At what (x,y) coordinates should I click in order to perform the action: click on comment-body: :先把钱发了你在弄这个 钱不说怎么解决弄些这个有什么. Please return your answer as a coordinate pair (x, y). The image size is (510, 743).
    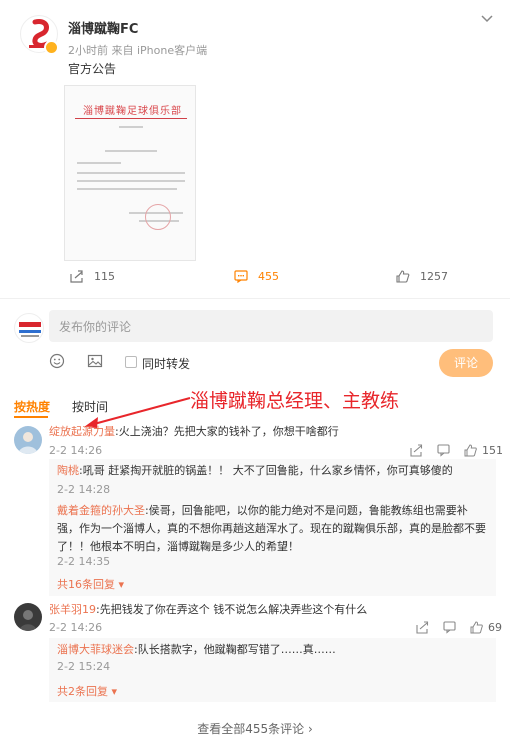
    Looking at the image, I should click on (232, 609).